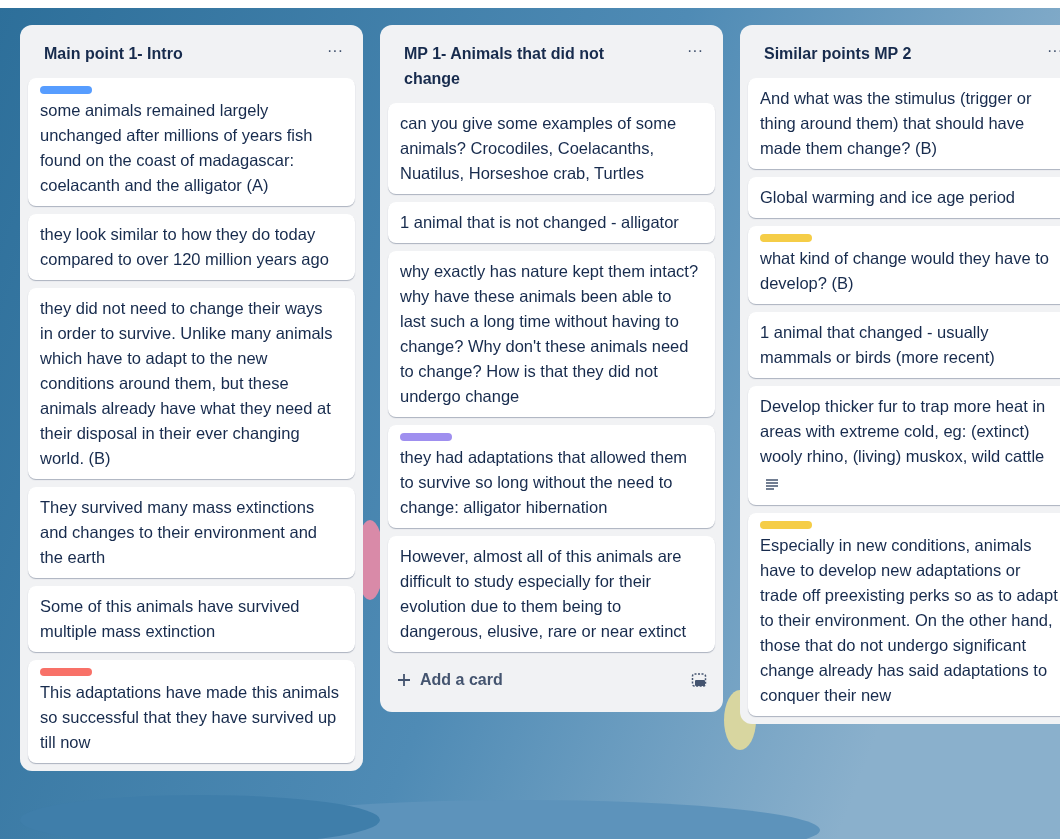  What do you see at coordinates (185, 247) in the screenshot?
I see `card-title: they look similar to how they do today compared to over 120 million years ago` at bounding box center [185, 247].